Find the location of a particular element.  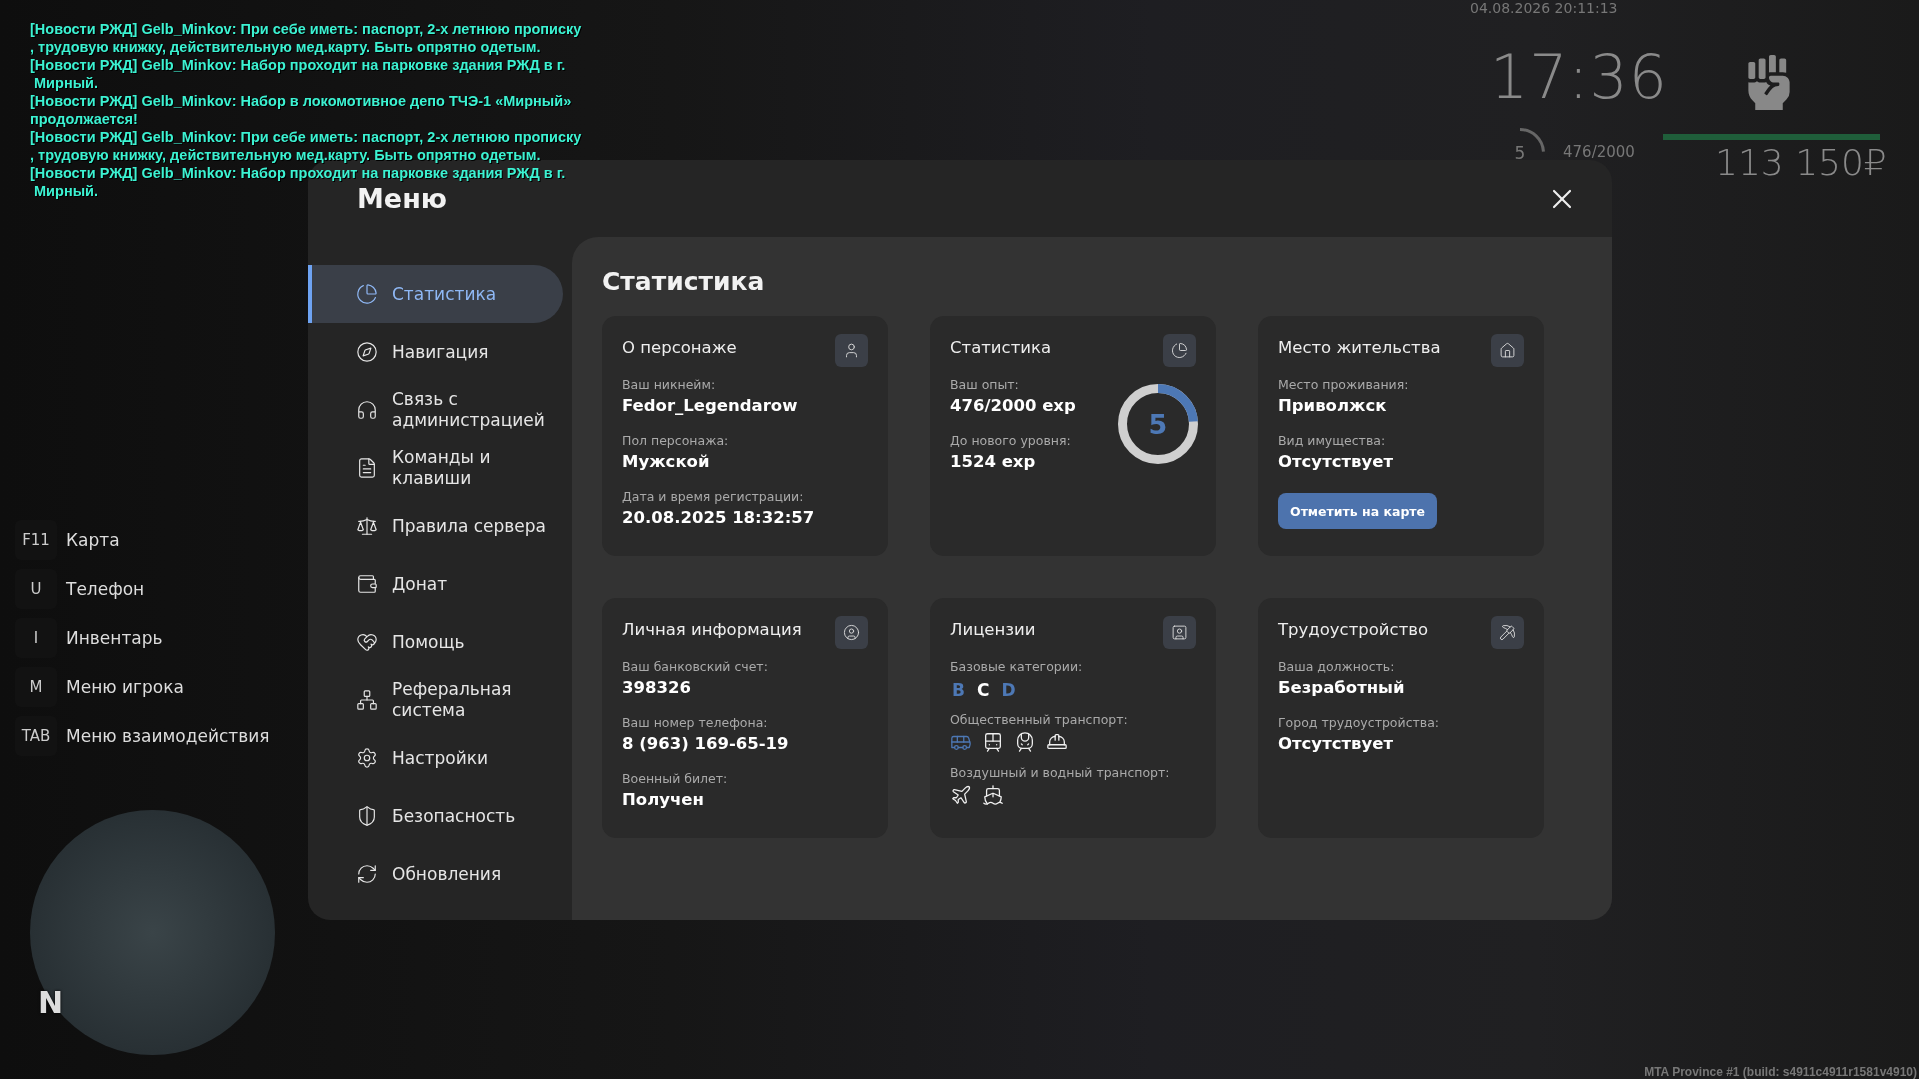

key-cap: F11 is located at coordinates (36, 540).